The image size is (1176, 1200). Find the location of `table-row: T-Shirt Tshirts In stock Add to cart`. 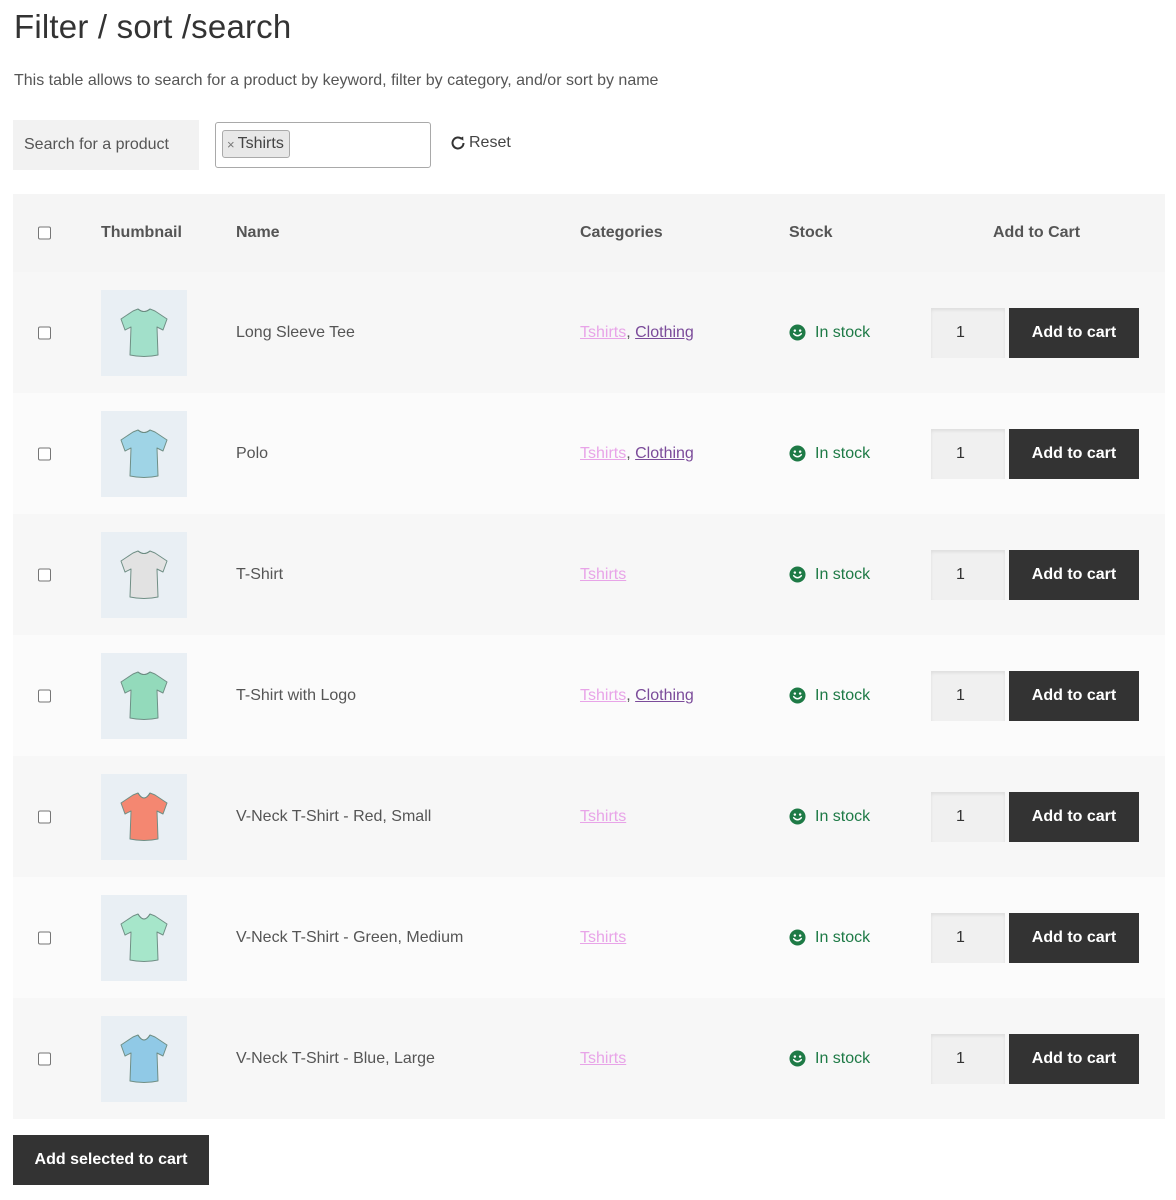

table-row: T-Shirt Tshirts In stock Add to cart is located at coordinates (589, 574).